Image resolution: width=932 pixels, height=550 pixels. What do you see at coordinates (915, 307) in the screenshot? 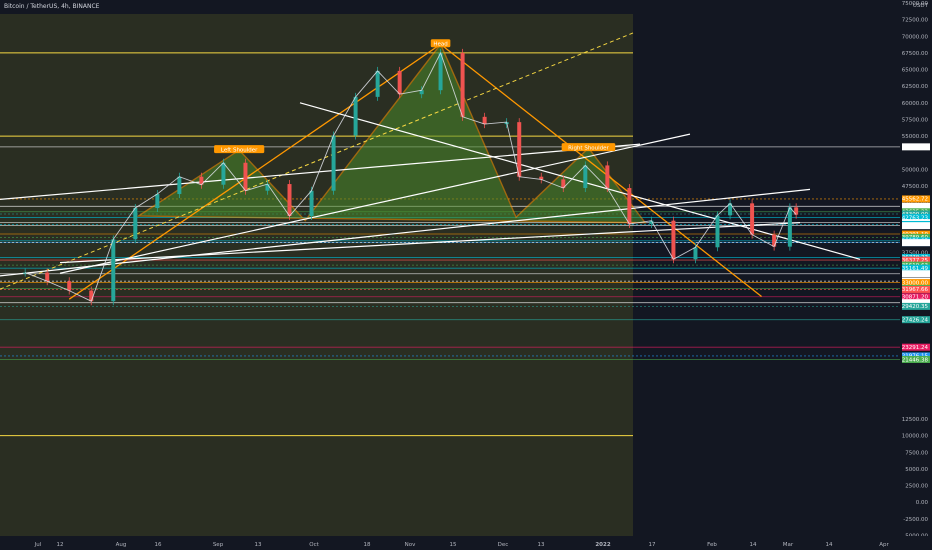
I see `price-label: 29420.35` at bounding box center [915, 307].